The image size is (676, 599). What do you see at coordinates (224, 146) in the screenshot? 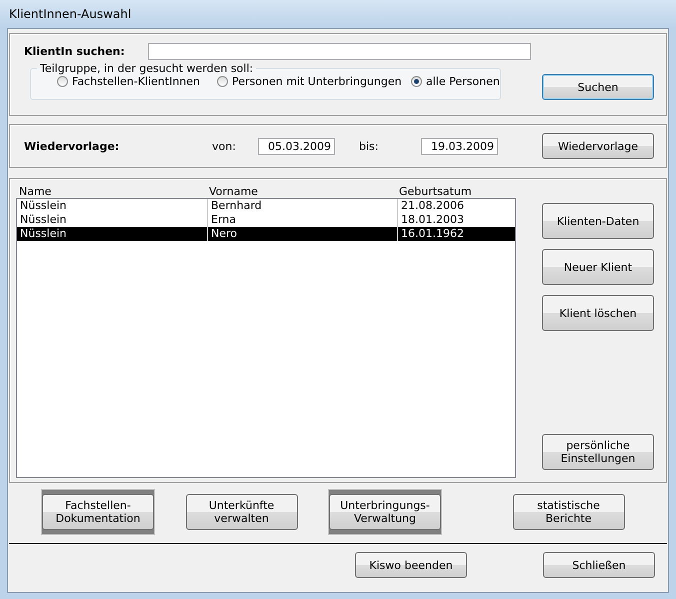
I see `from-label: von:` at bounding box center [224, 146].